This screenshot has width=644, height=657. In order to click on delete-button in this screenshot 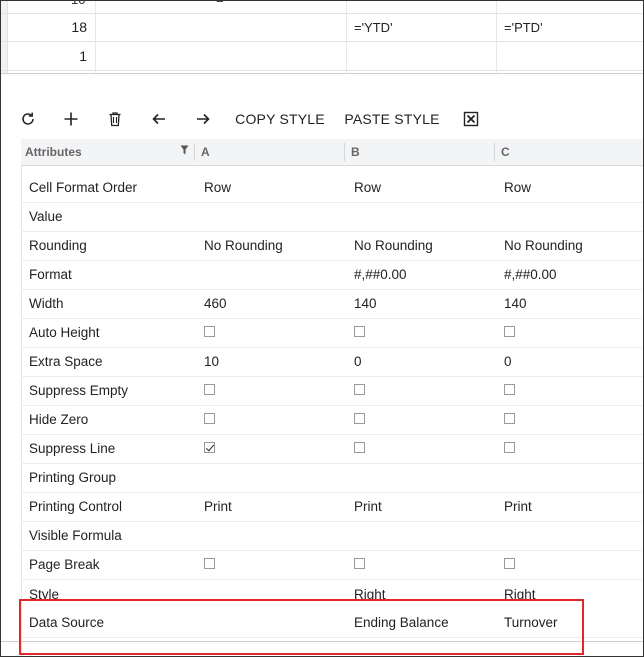, I will do `click(115, 119)`.